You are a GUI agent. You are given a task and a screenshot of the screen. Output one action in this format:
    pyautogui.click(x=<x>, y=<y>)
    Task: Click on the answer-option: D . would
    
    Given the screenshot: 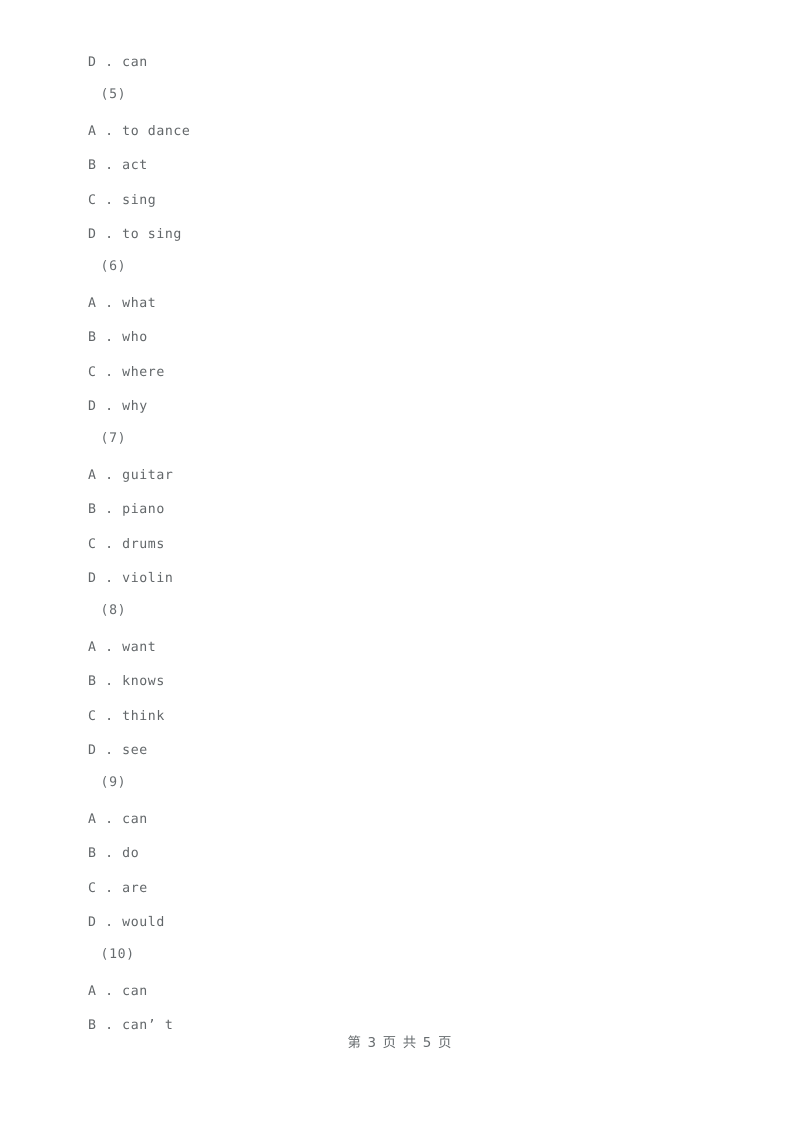 What is the action you would take?
    pyautogui.click(x=126, y=922)
    